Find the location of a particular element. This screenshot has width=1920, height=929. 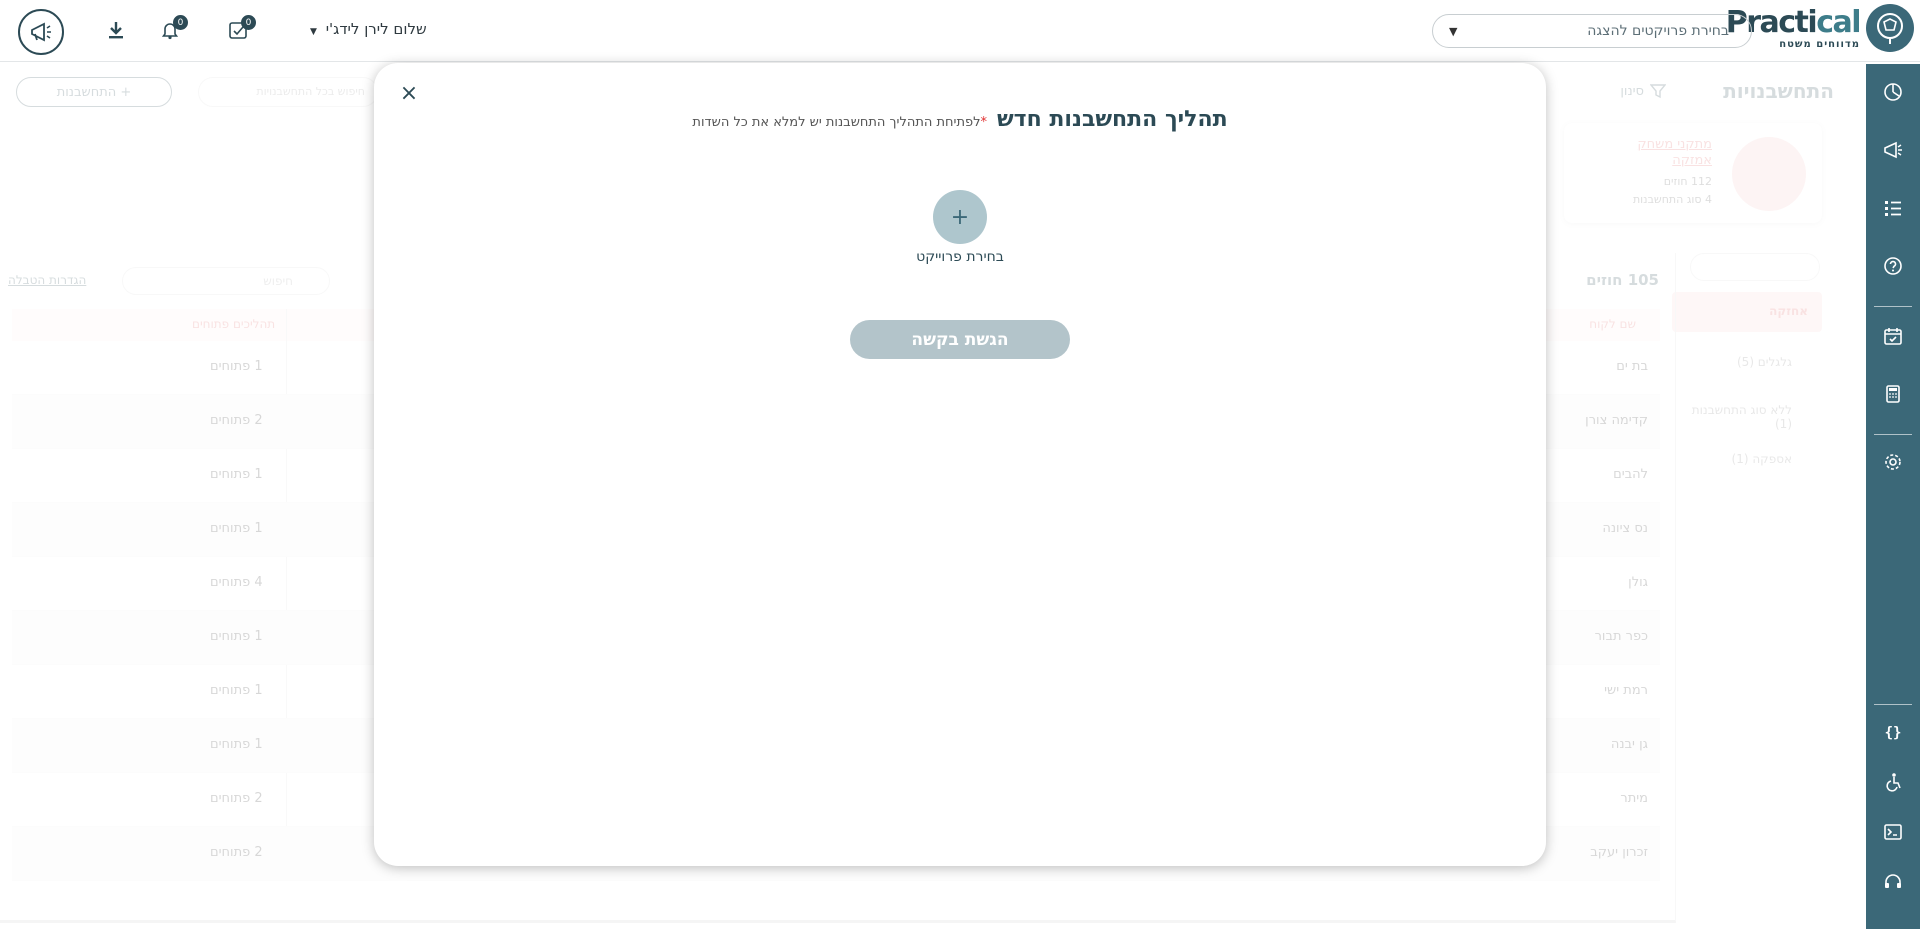

close-icon: × is located at coordinates (409, 94).